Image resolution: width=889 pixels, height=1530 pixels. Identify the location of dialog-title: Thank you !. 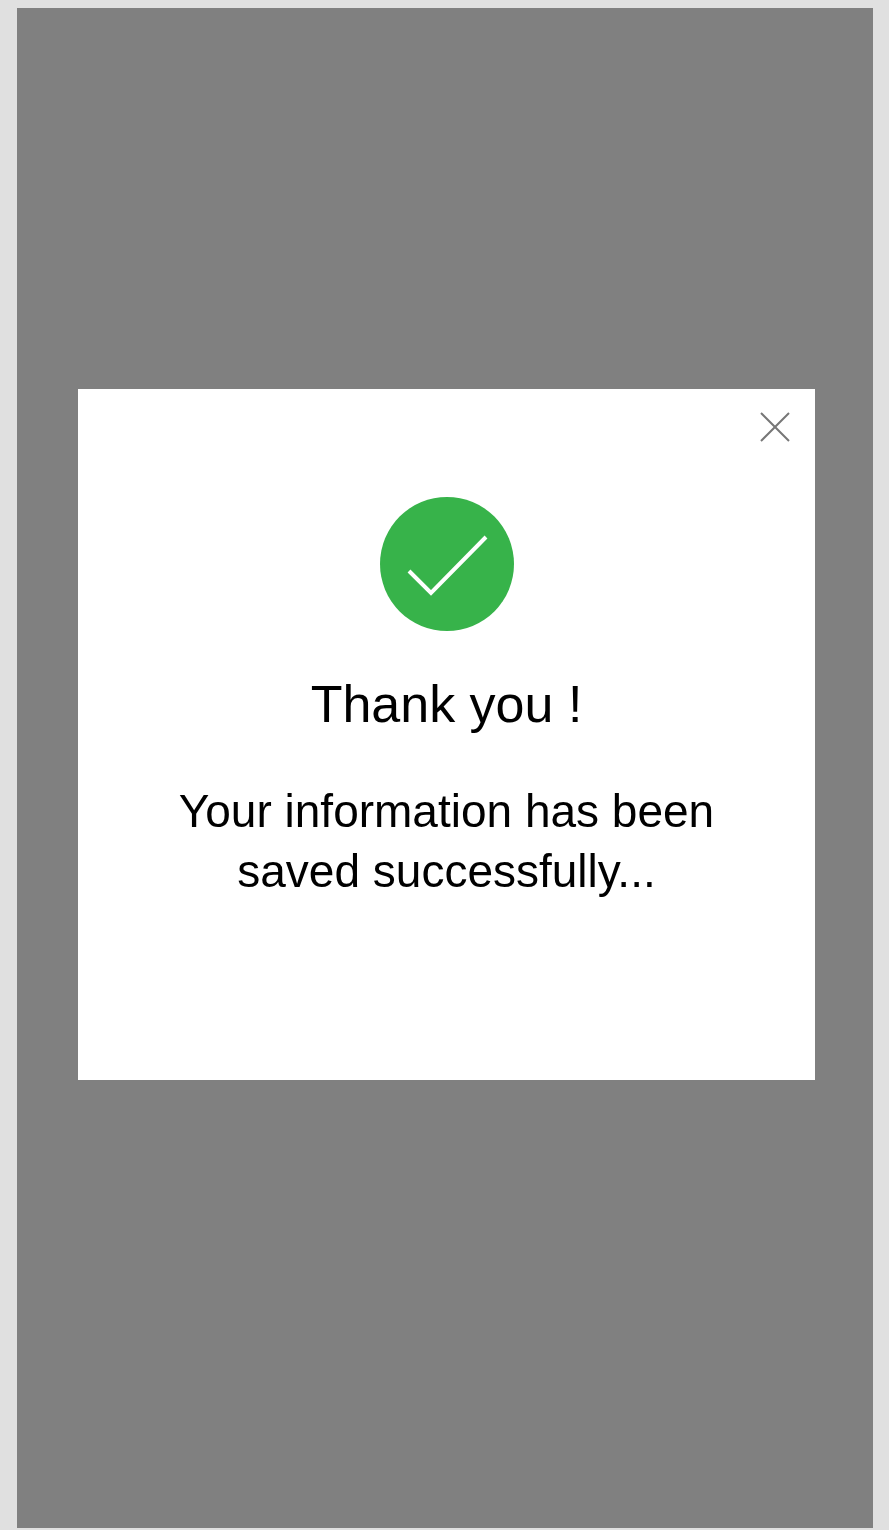
(446, 704).